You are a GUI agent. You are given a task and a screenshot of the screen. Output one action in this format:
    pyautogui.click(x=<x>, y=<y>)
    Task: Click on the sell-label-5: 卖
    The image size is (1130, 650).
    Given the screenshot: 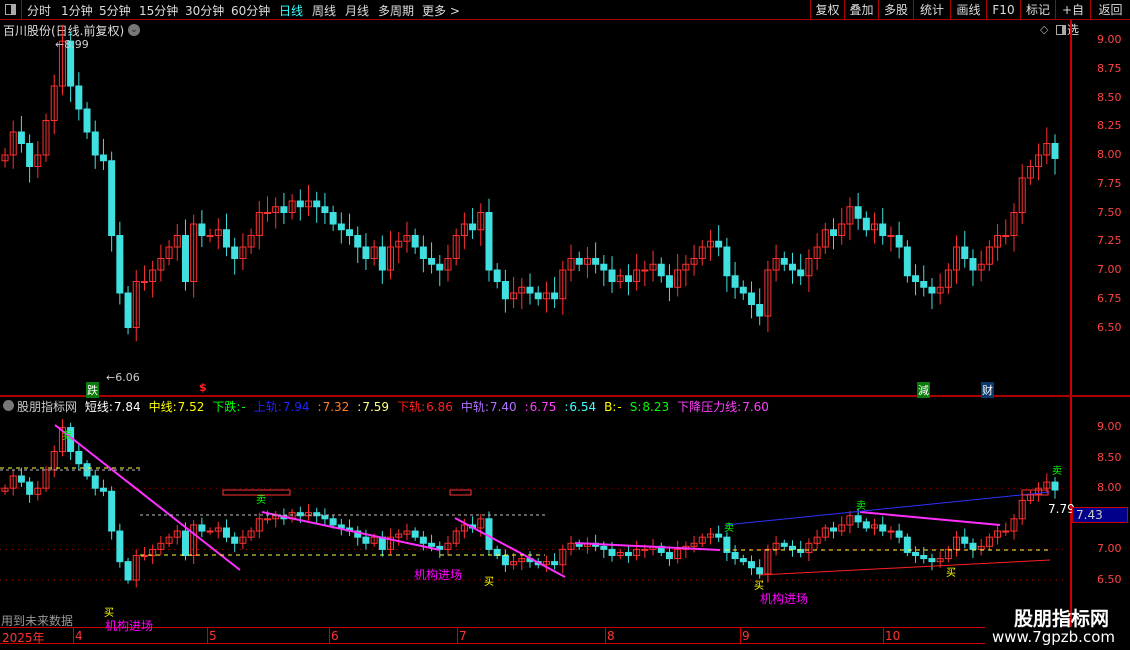 What is the action you would take?
    pyautogui.click(x=1057, y=471)
    